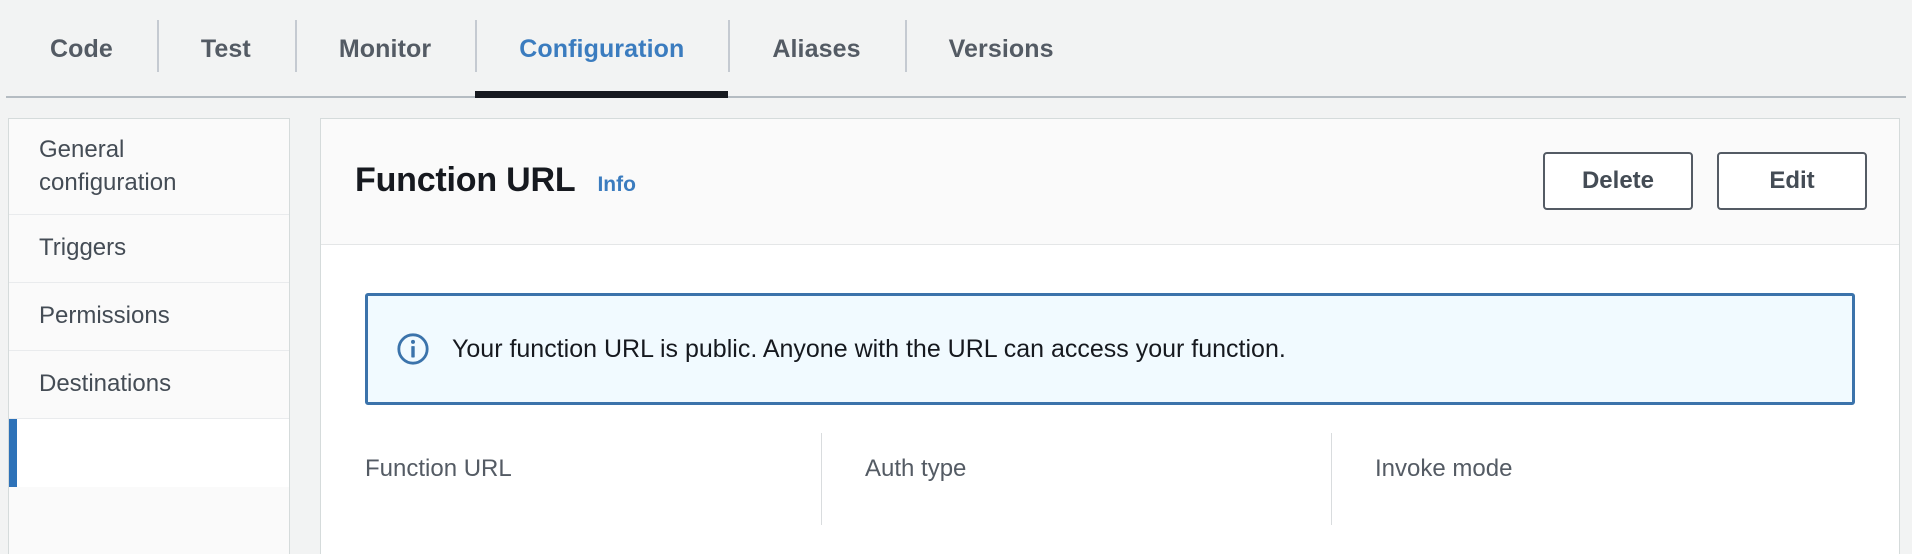  I want to click on edit-button: Edit, so click(1792, 180).